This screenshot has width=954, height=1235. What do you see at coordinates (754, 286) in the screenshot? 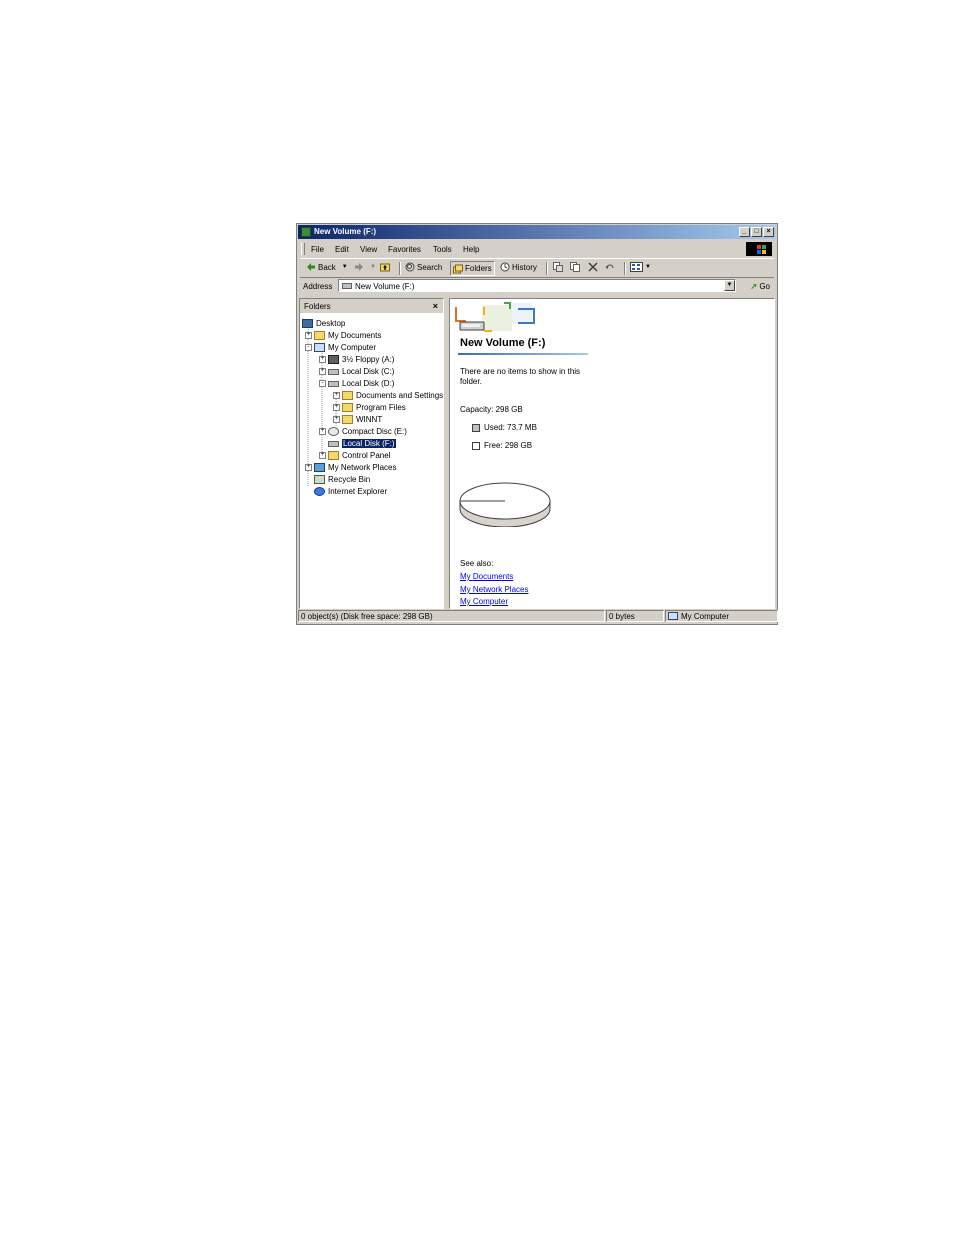
I see `go-arrow-icon: ↗` at bounding box center [754, 286].